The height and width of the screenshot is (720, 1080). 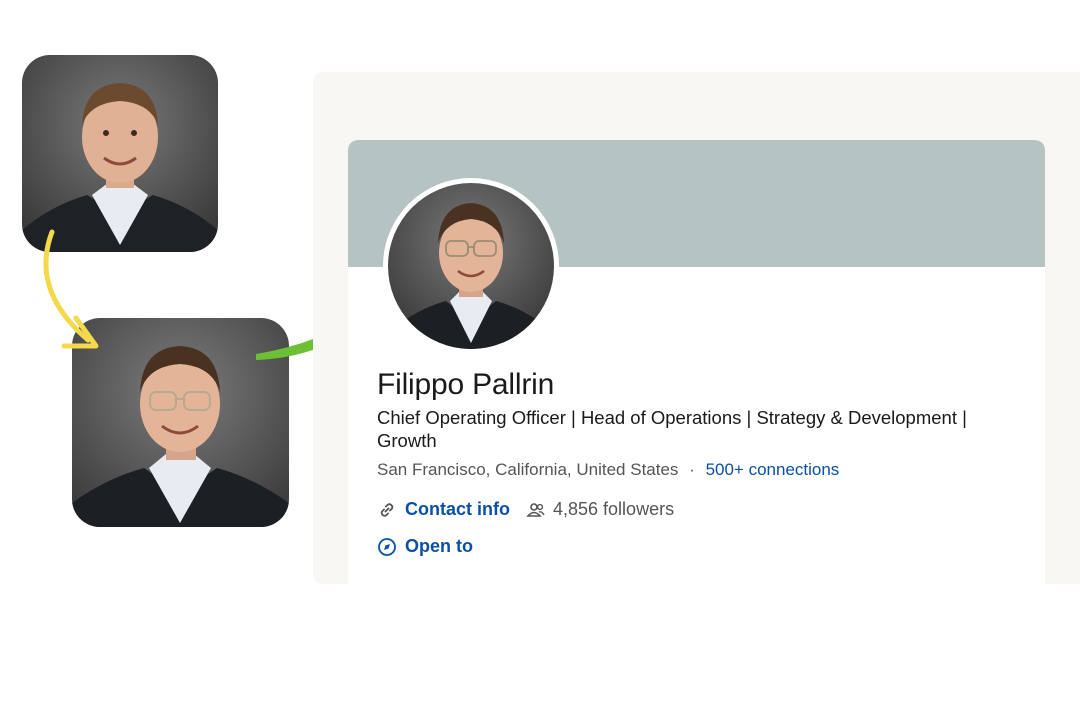 What do you see at coordinates (536, 510) in the screenshot?
I see `people-icon` at bounding box center [536, 510].